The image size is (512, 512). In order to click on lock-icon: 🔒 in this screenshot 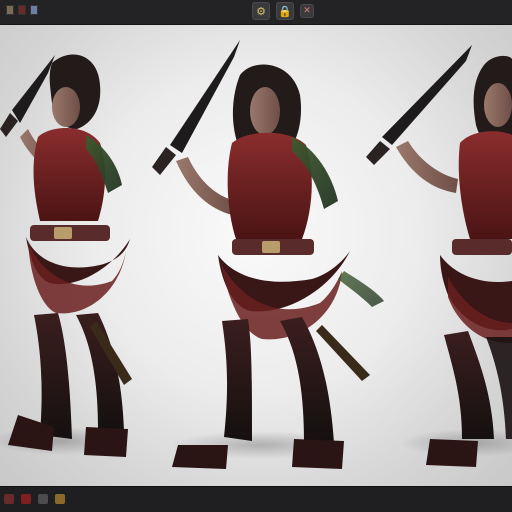, I will do `click(285, 11)`.